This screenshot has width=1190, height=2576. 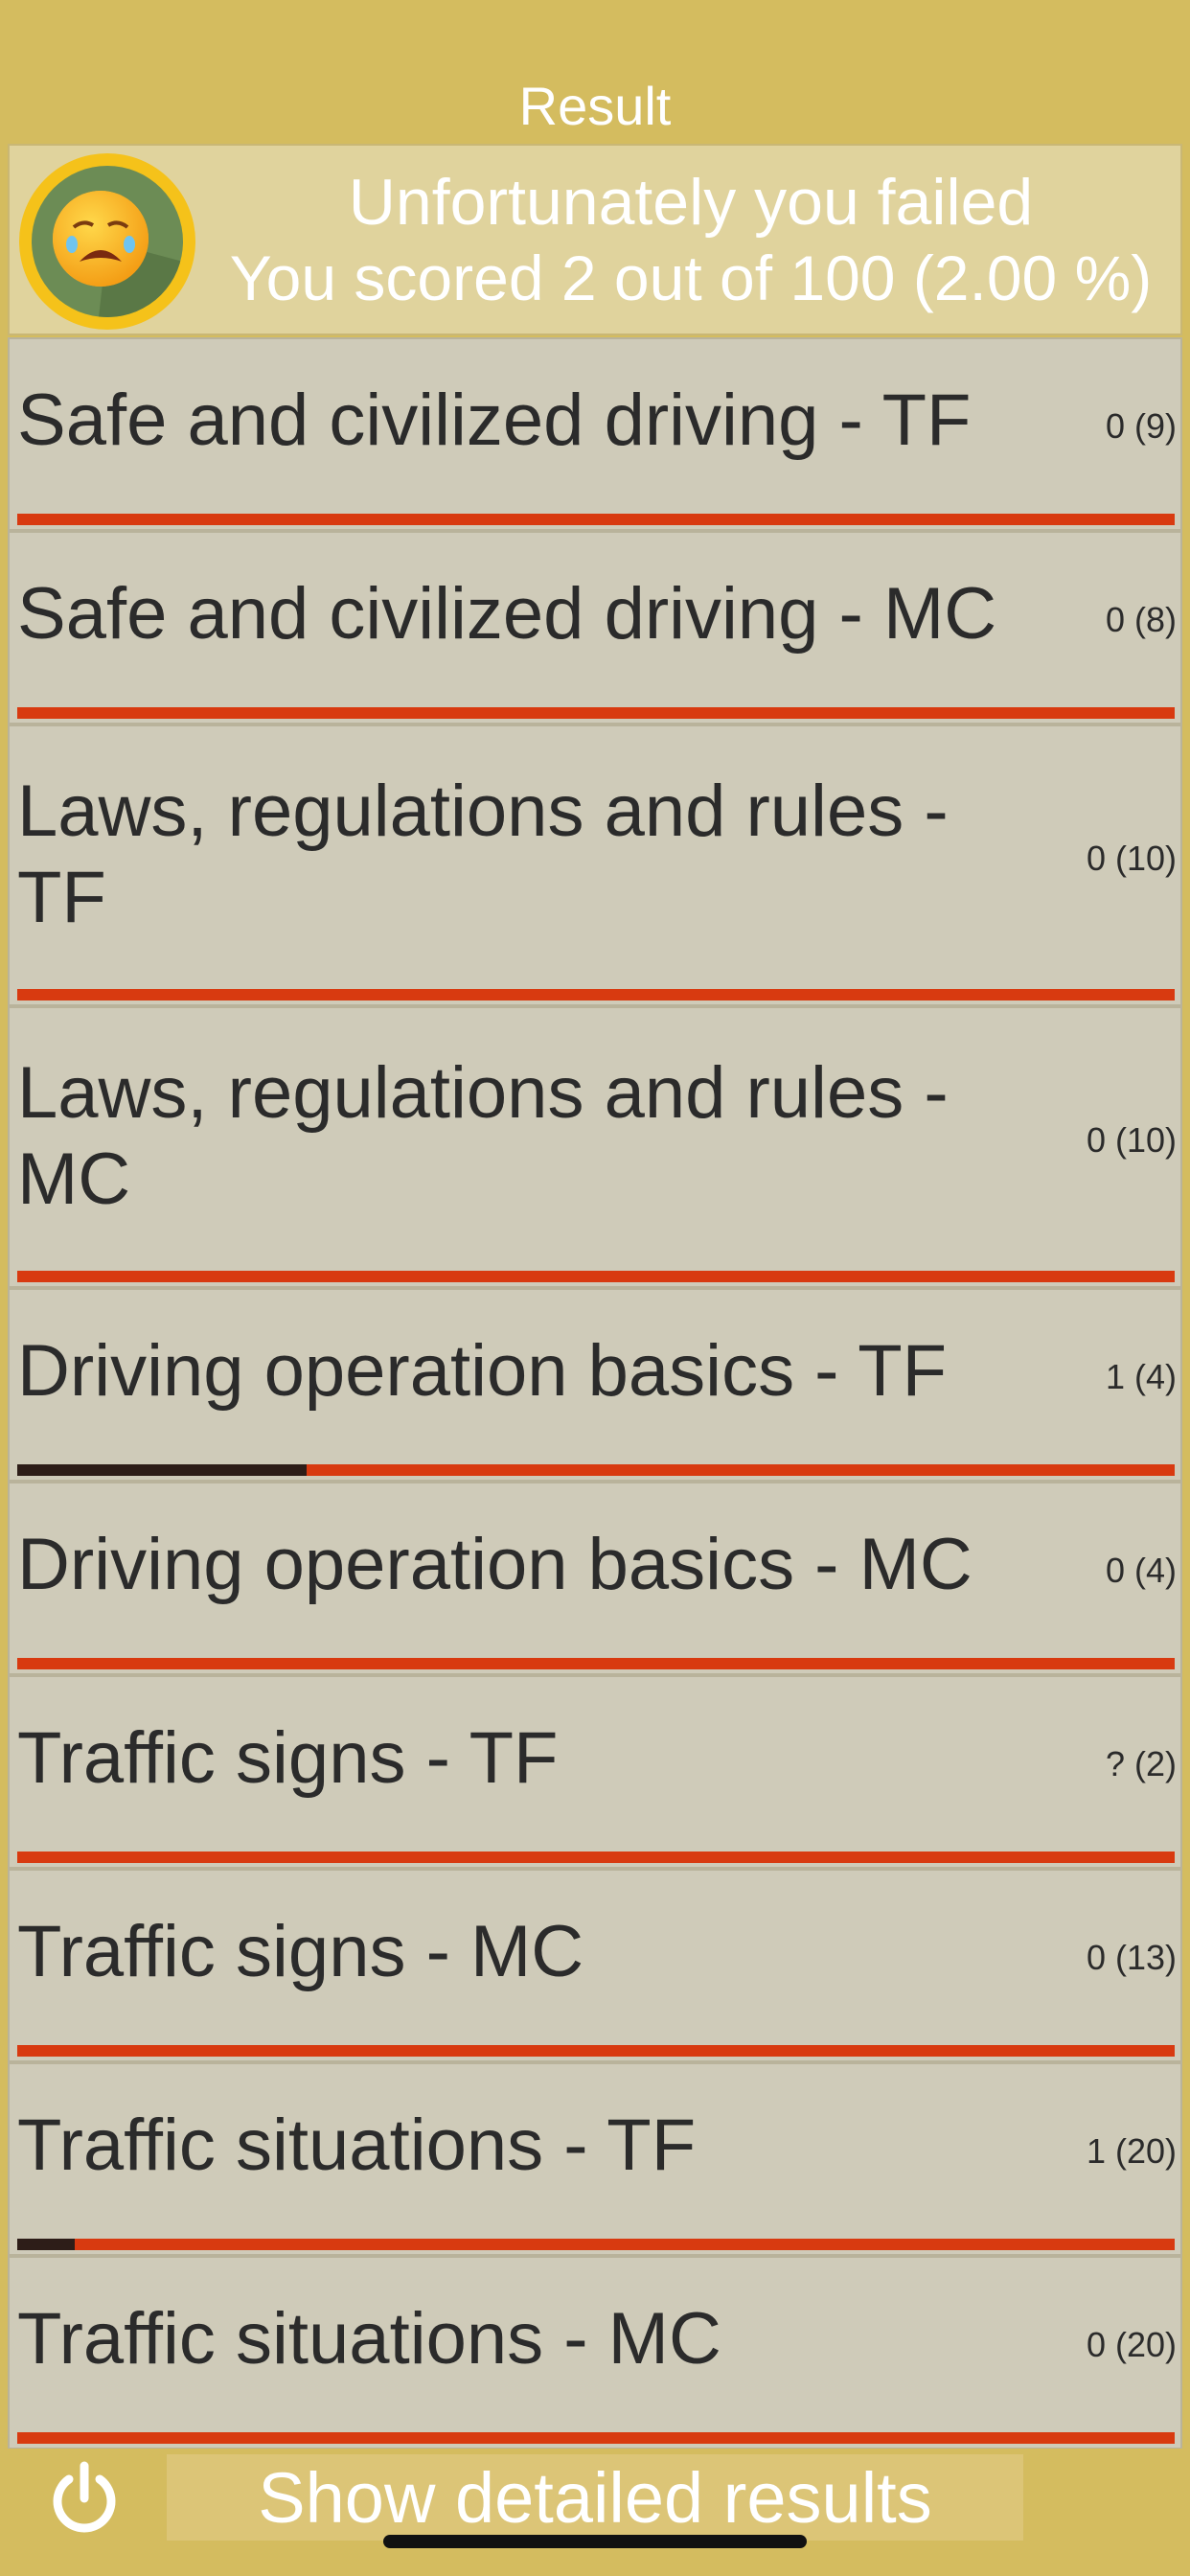 I want to click on category-label: Traffic situations - TF, so click(x=357, y=2145).